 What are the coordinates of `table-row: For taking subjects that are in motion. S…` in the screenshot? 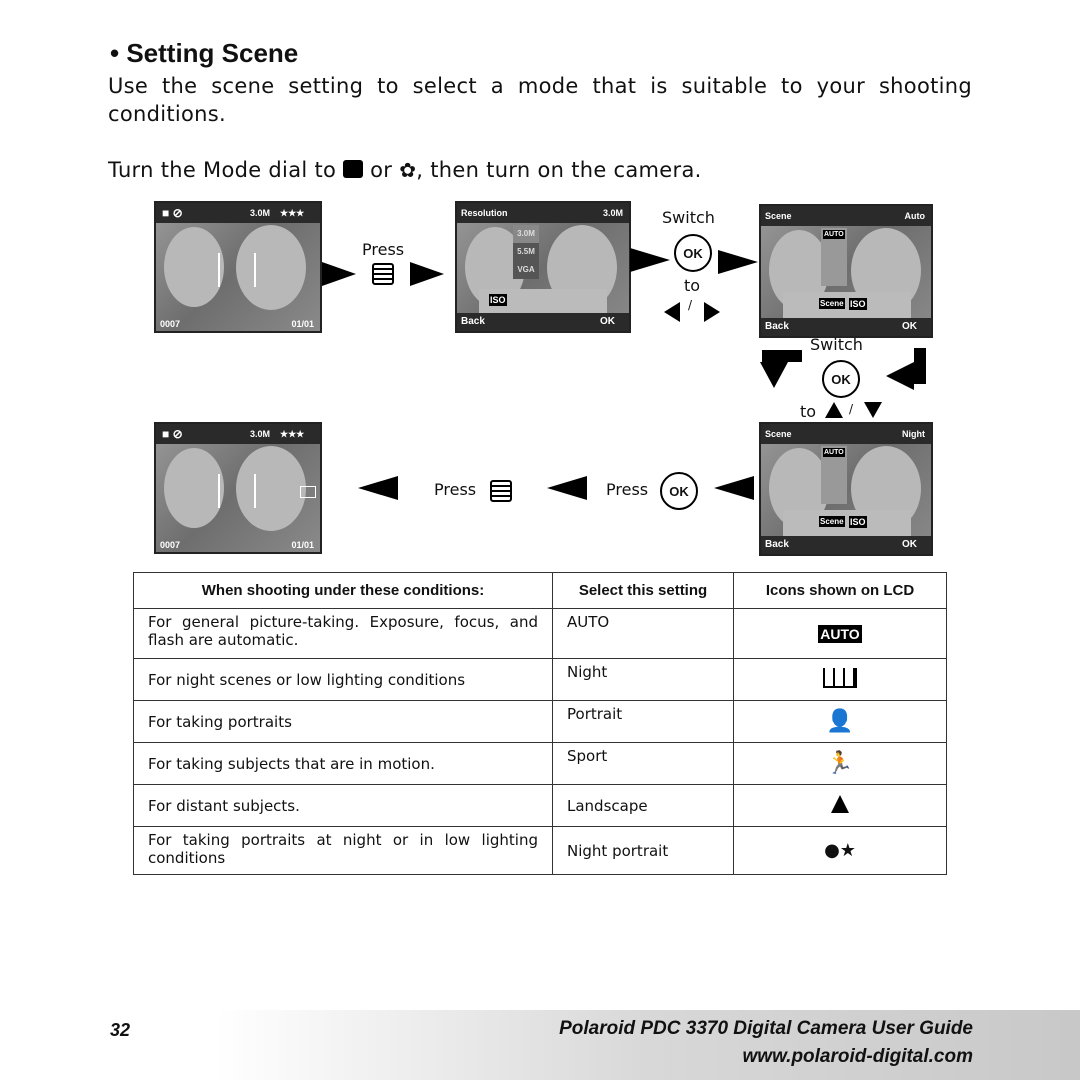 It's located at (540, 763).